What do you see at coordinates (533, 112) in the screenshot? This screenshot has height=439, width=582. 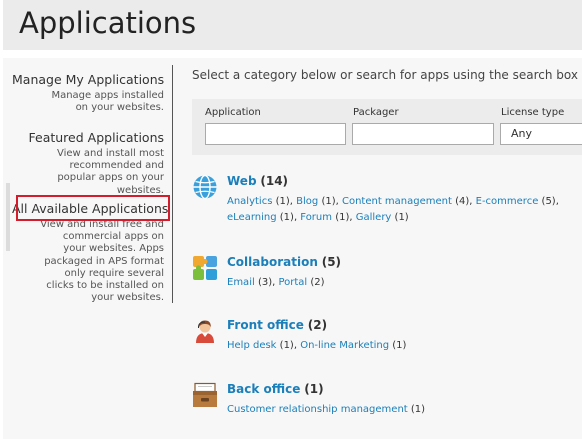 I see `license-type-label: License type` at bounding box center [533, 112].